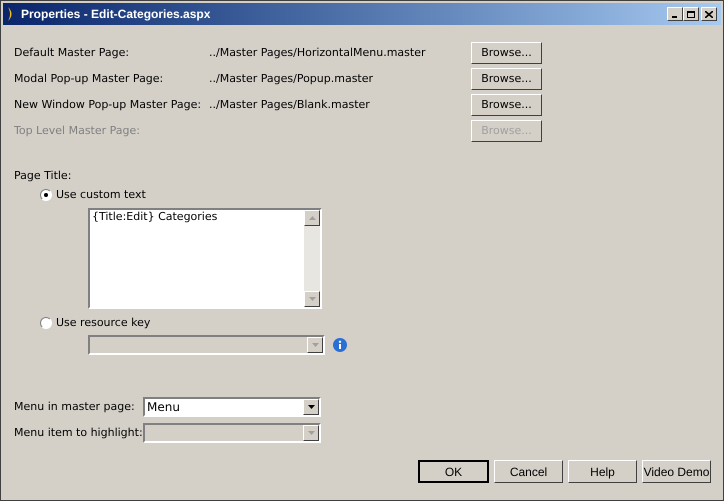  What do you see at coordinates (602, 471) in the screenshot?
I see `dialog-button: Help` at bounding box center [602, 471].